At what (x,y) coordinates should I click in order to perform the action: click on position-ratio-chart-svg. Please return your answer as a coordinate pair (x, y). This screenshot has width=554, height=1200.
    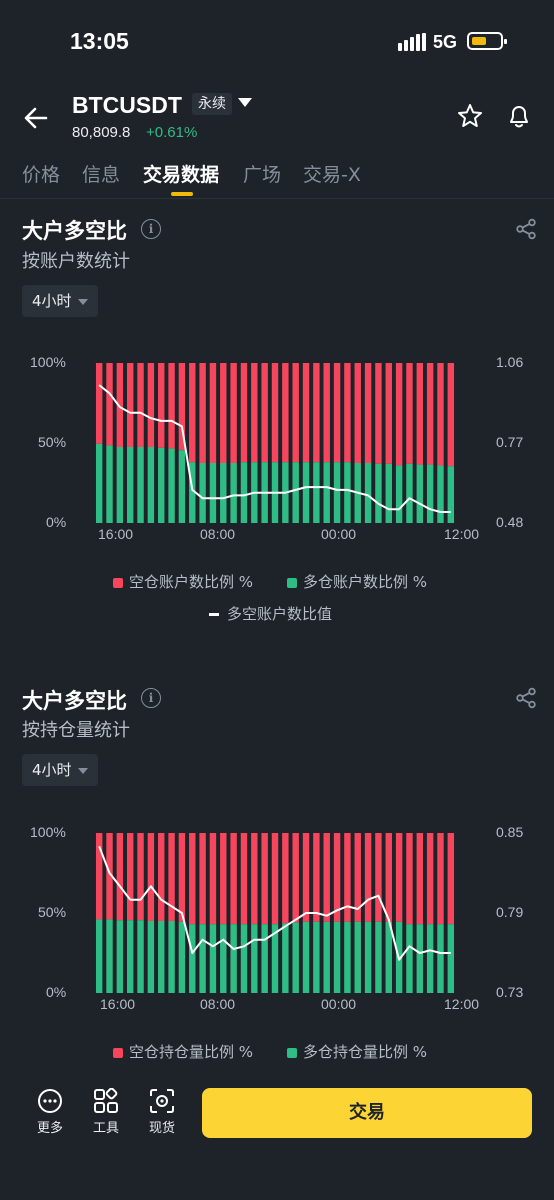
    Looking at the image, I should click on (275, 913).